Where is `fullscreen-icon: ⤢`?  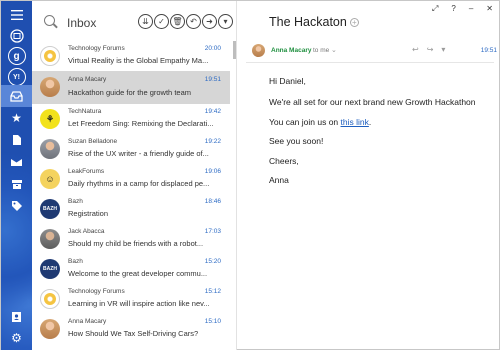
fullscreen-icon: ⤢ is located at coordinates (435, 9).